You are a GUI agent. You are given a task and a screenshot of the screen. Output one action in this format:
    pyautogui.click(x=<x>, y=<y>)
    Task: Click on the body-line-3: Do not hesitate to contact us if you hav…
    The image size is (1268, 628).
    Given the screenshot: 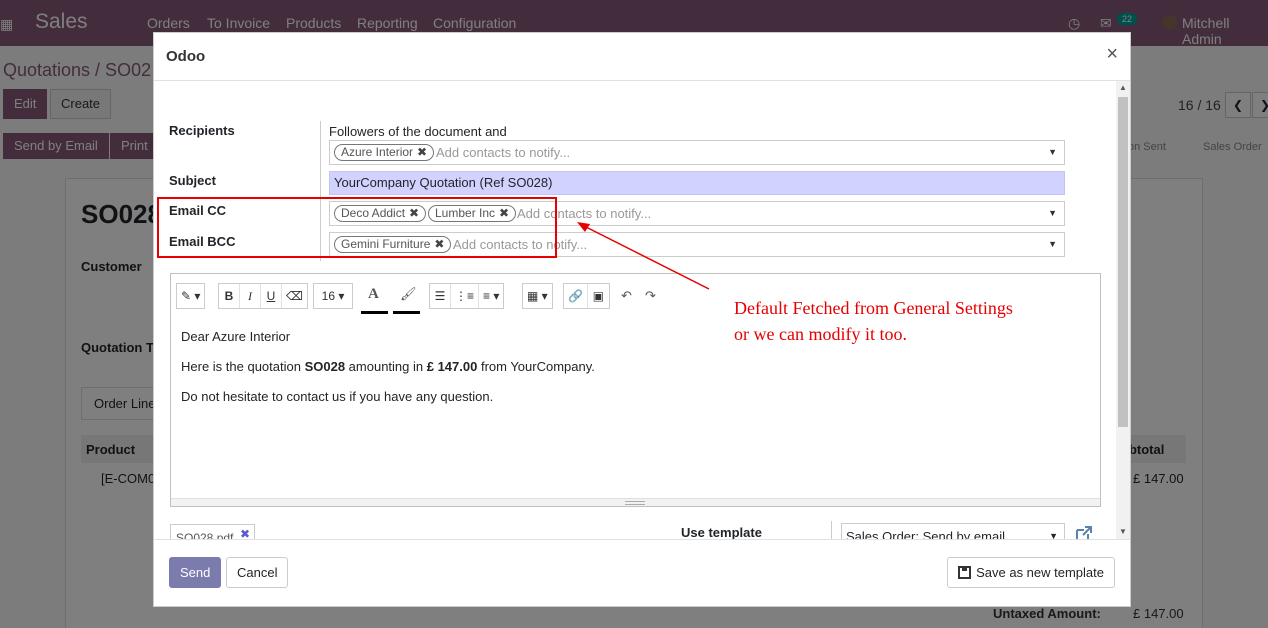 What is the action you would take?
    pyautogui.click(x=337, y=396)
    